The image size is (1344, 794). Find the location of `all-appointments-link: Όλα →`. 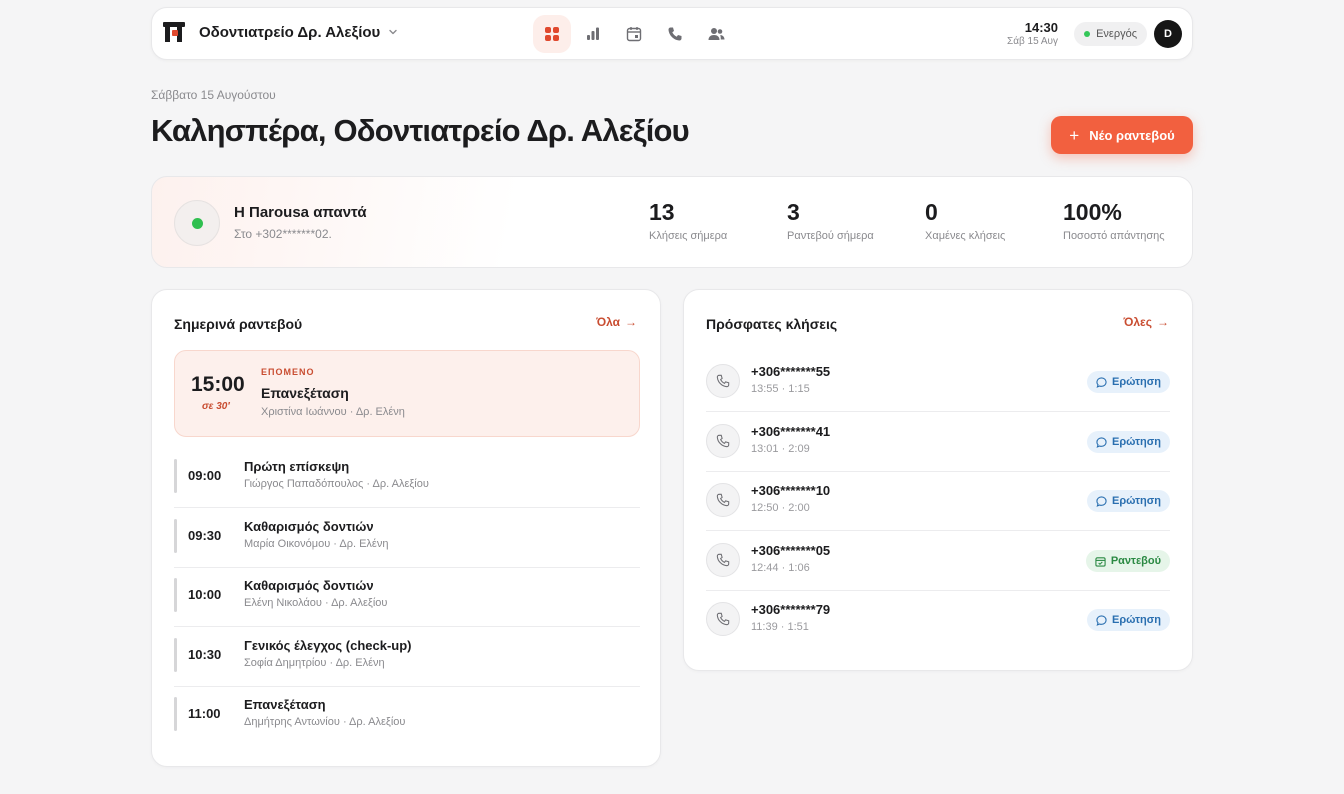

all-appointments-link: Όλα → is located at coordinates (616, 322).